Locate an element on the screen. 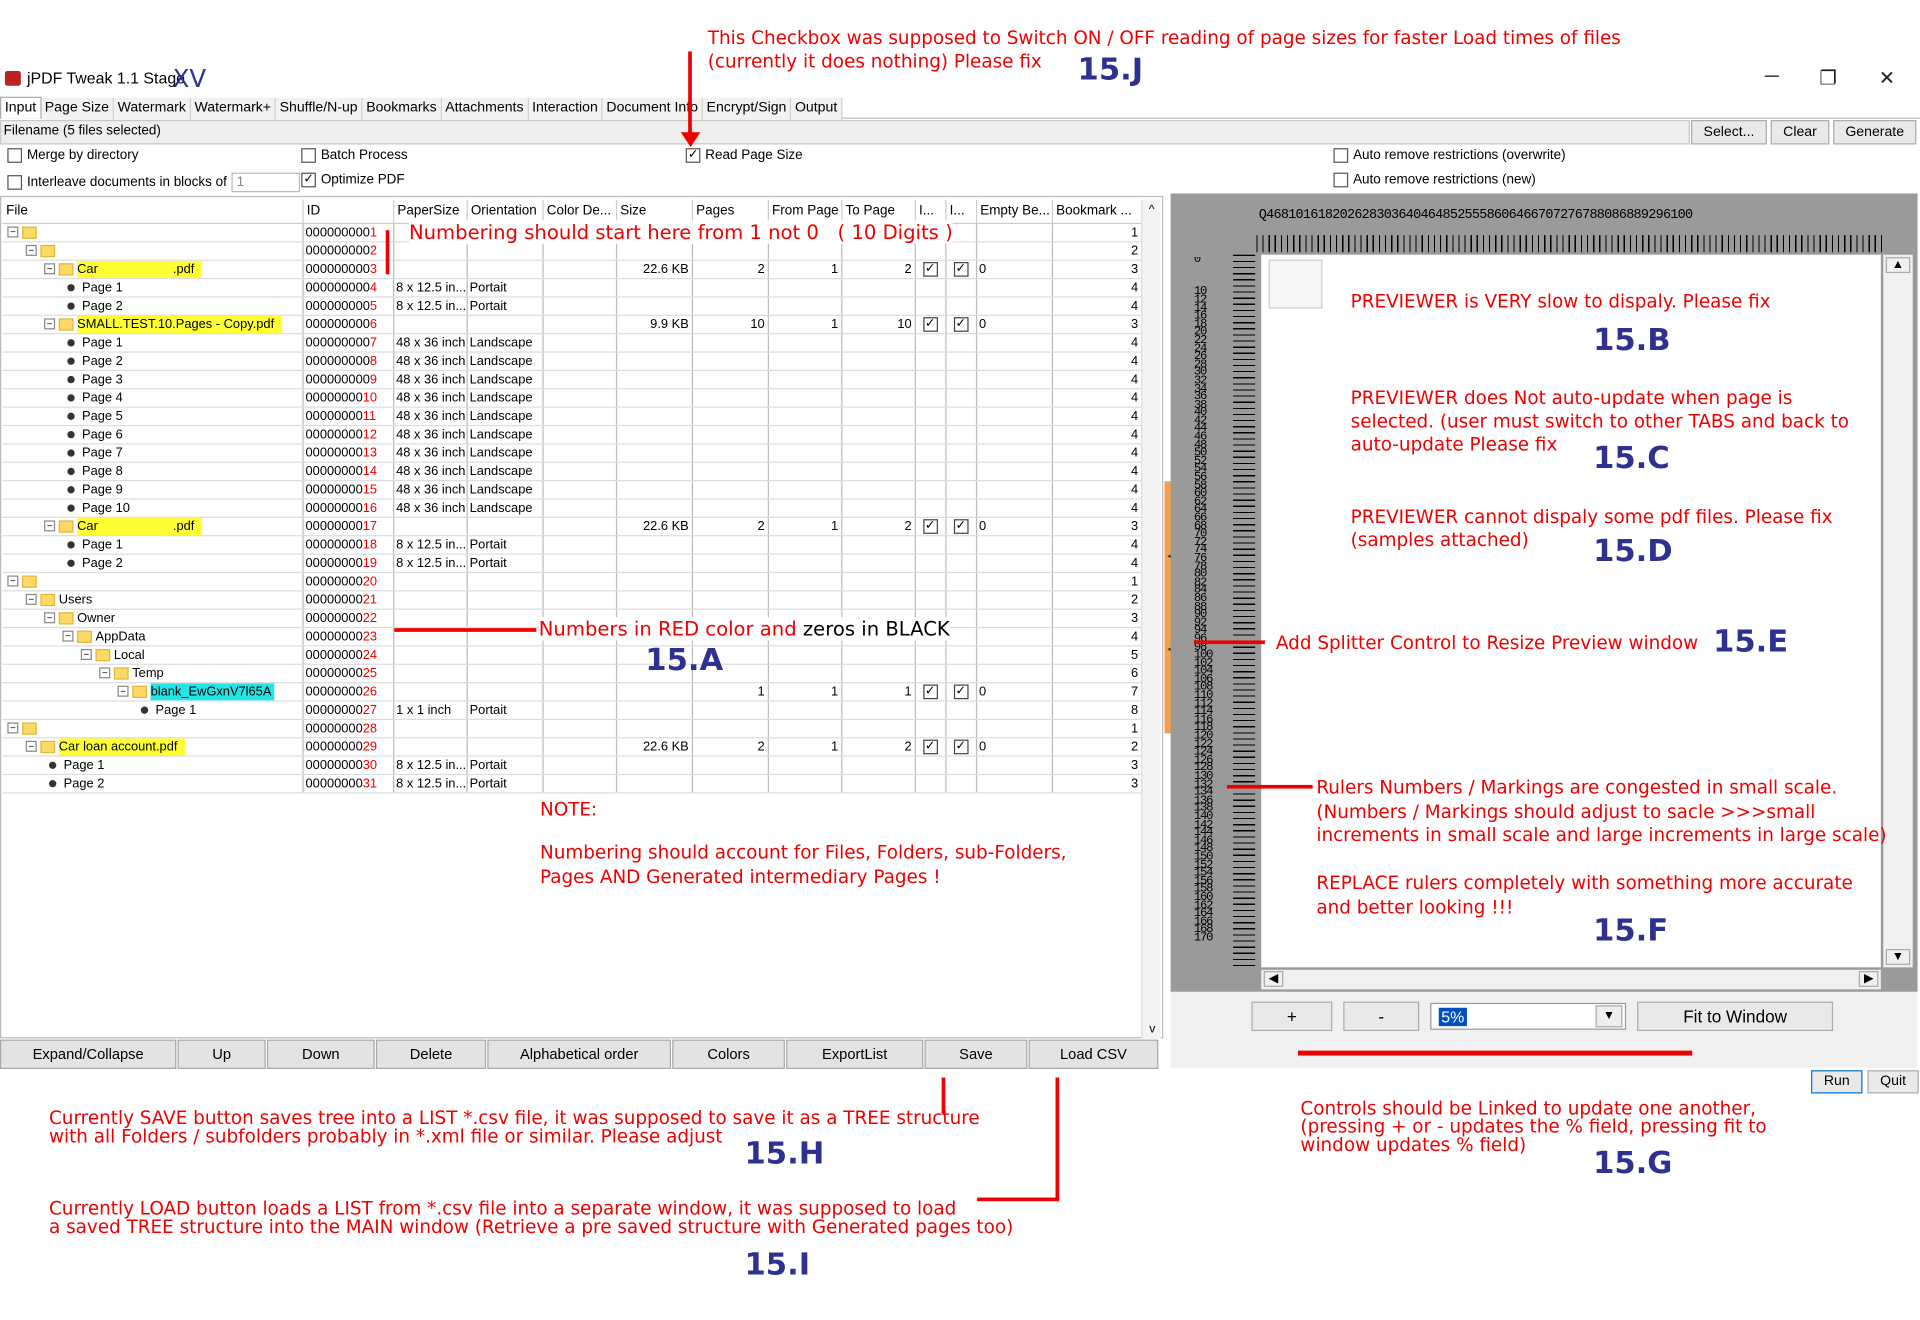 Image resolution: width=1920 pixels, height=1320 pixels. tree-cell: Page 7 is located at coordinates (153, 453).